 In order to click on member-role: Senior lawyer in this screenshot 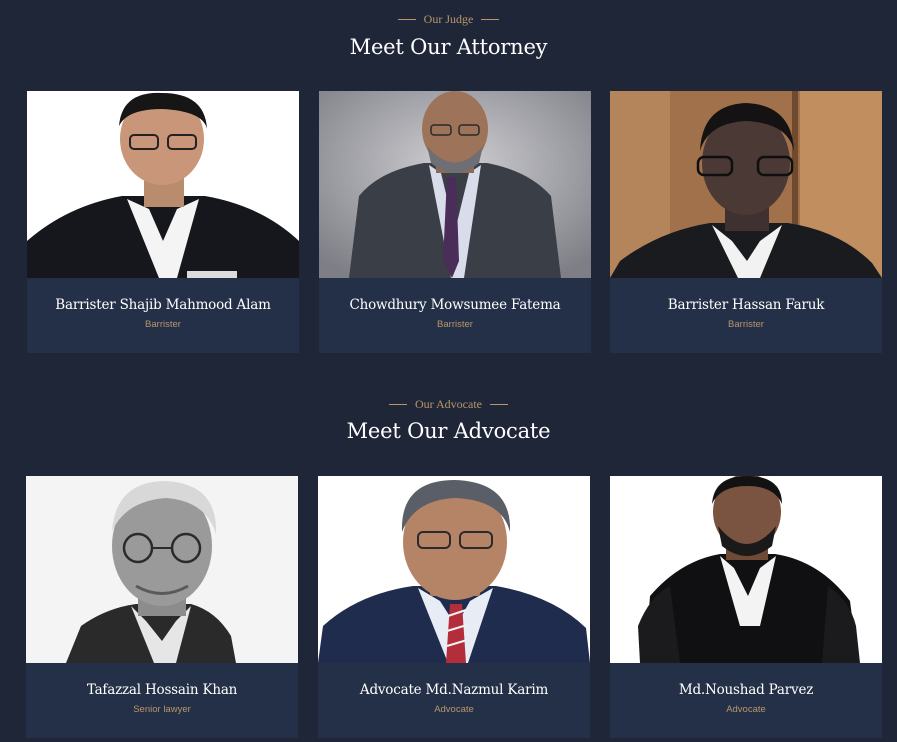, I will do `click(162, 709)`.